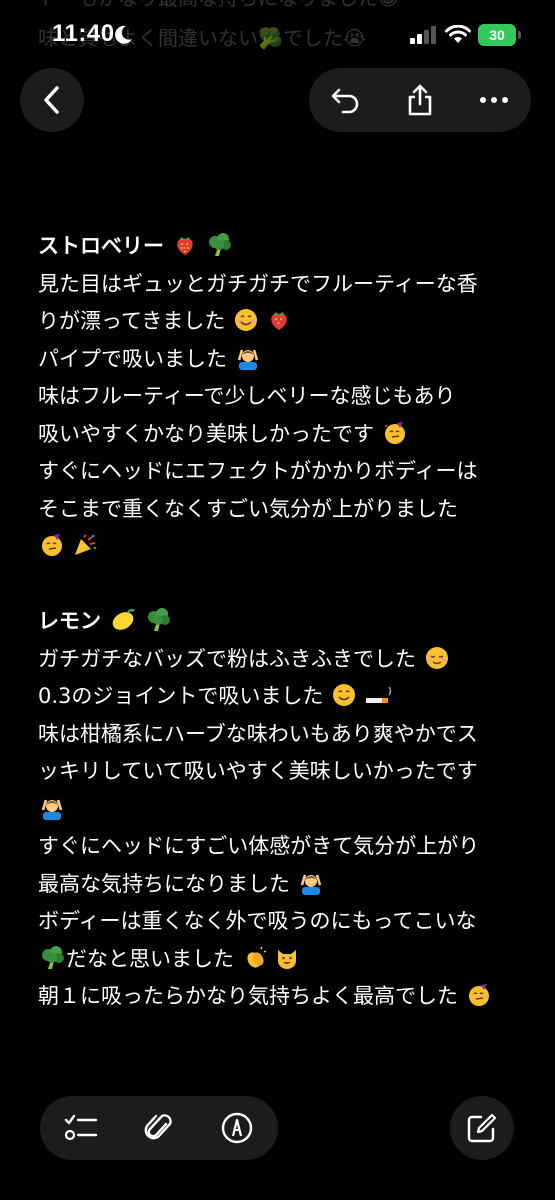  What do you see at coordinates (259, 846) in the screenshot?
I see `line-text: すぐにヘッドにすごい体感がきて気分が上がり` at bounding box center [259, 846].